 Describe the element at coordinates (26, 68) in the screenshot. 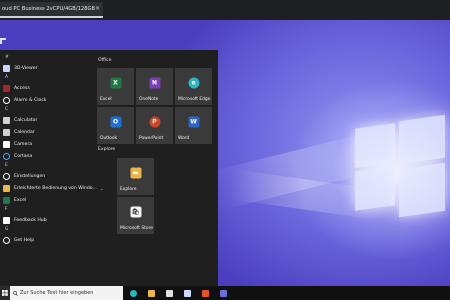

I see `app-list-label: 3D-Viewer` at that location.